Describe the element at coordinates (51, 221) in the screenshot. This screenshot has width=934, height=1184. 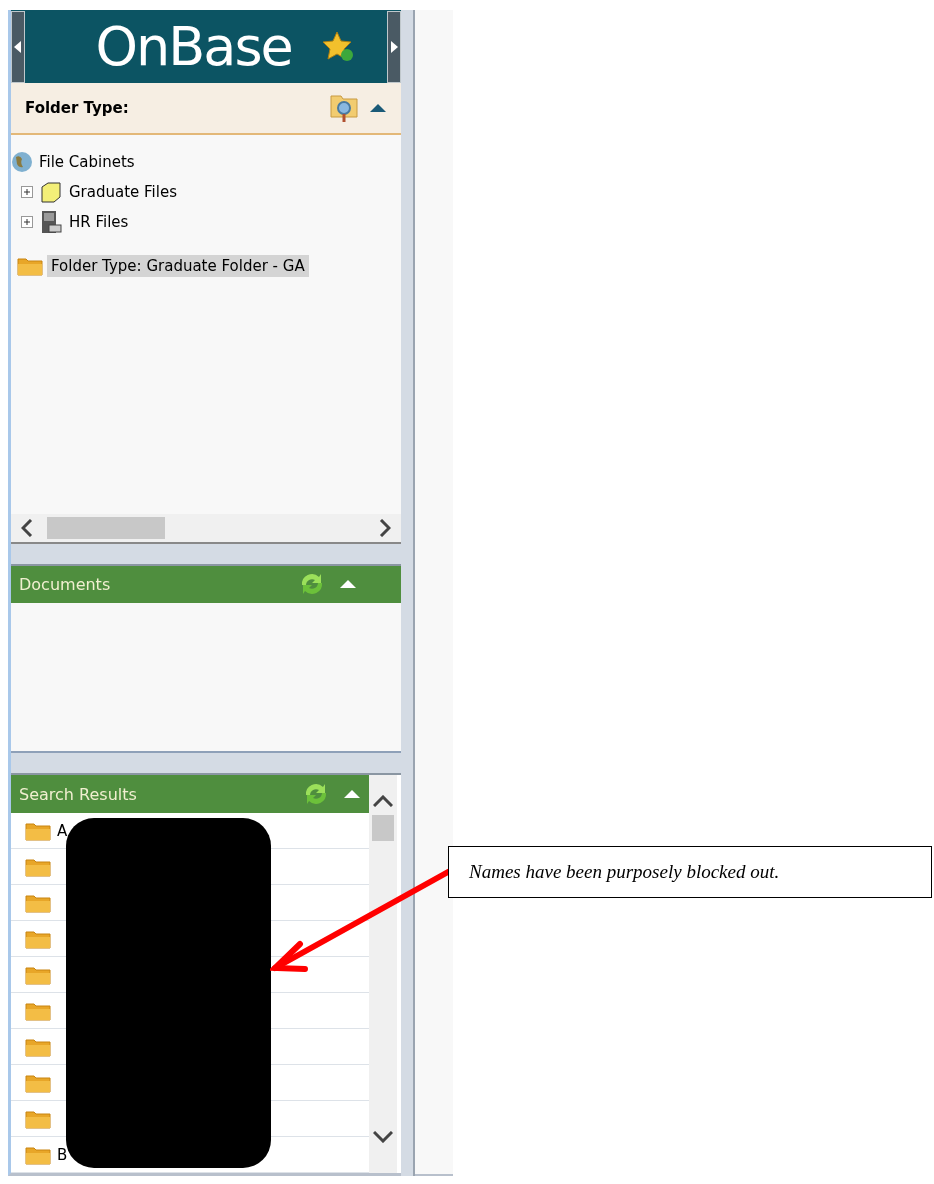
I see `file-cabinet-icon` at that location.